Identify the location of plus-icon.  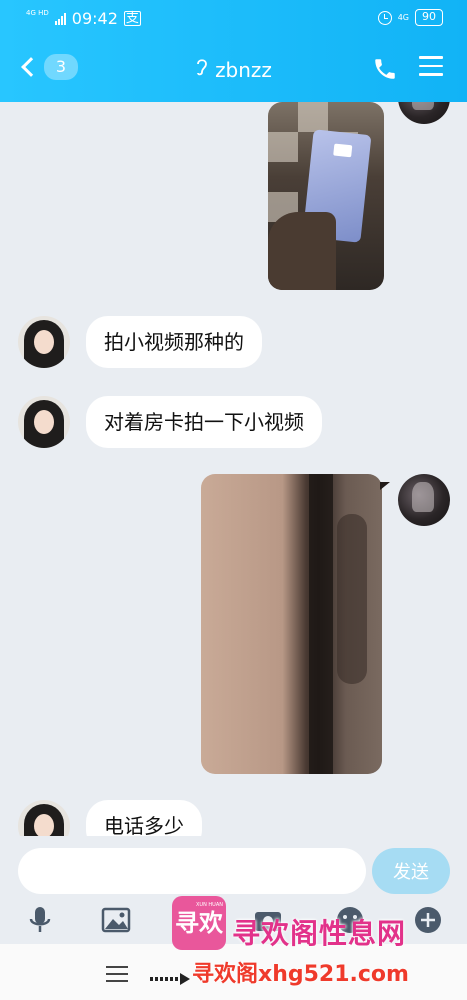
(428, 920).